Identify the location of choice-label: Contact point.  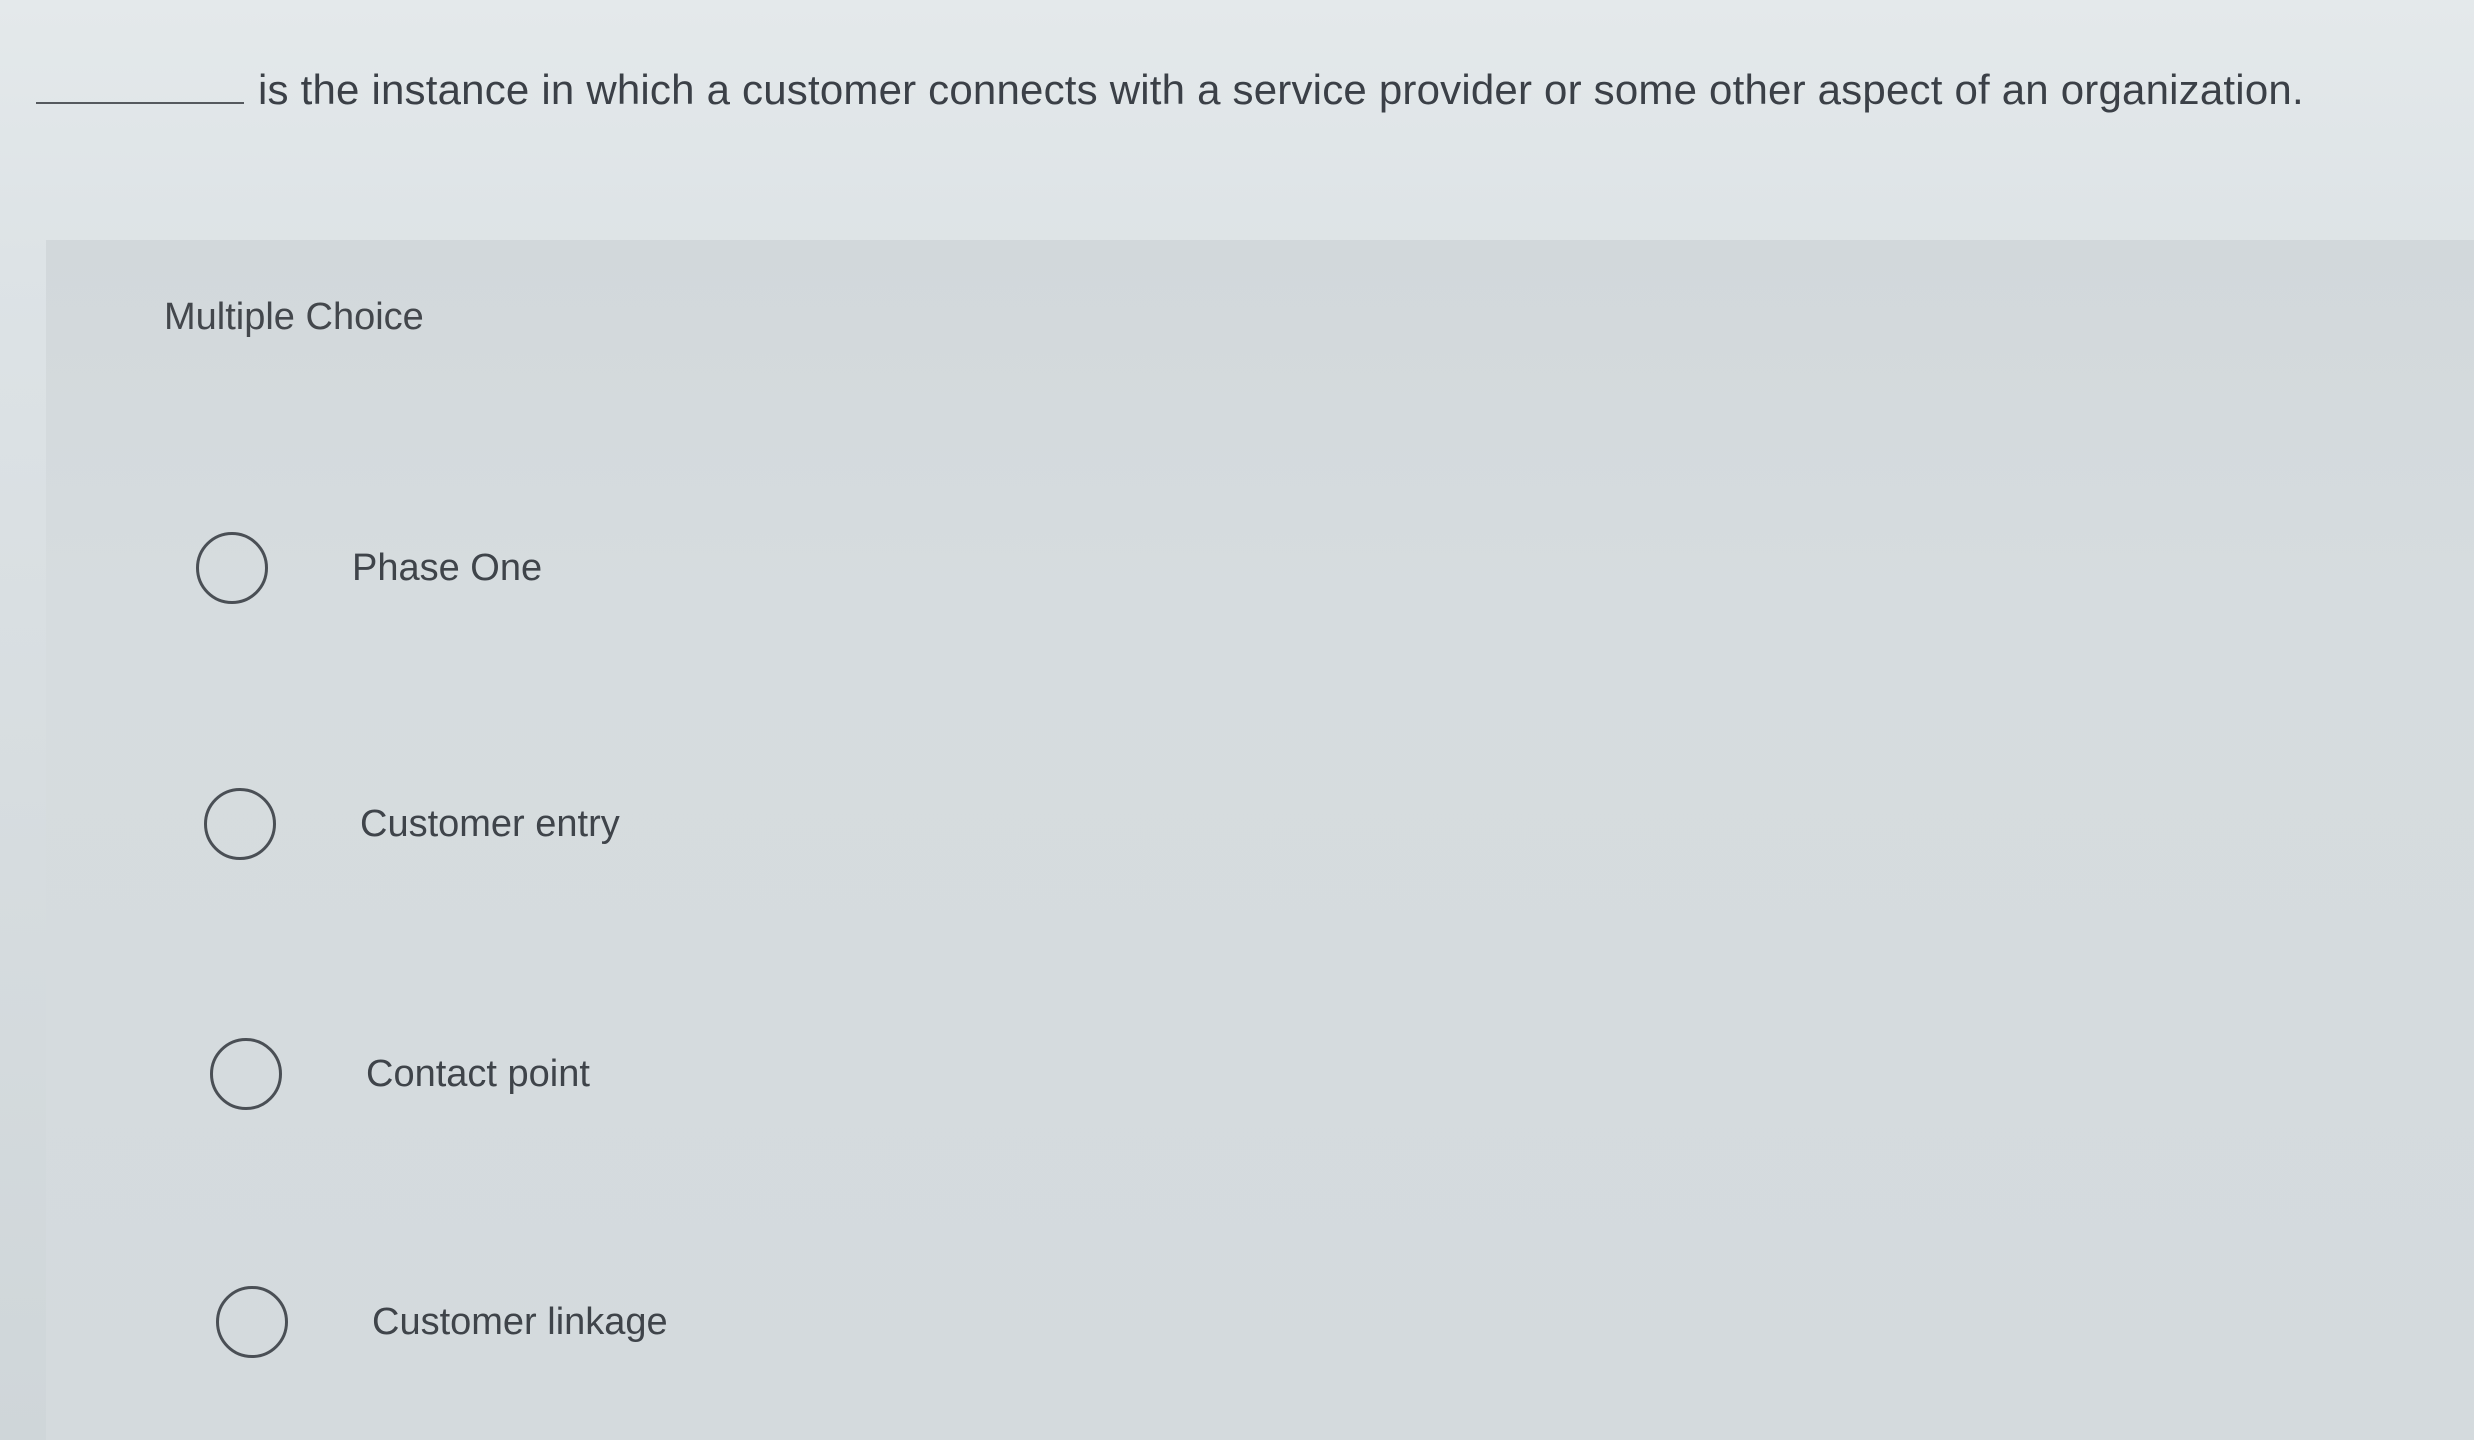
(478, 1073).